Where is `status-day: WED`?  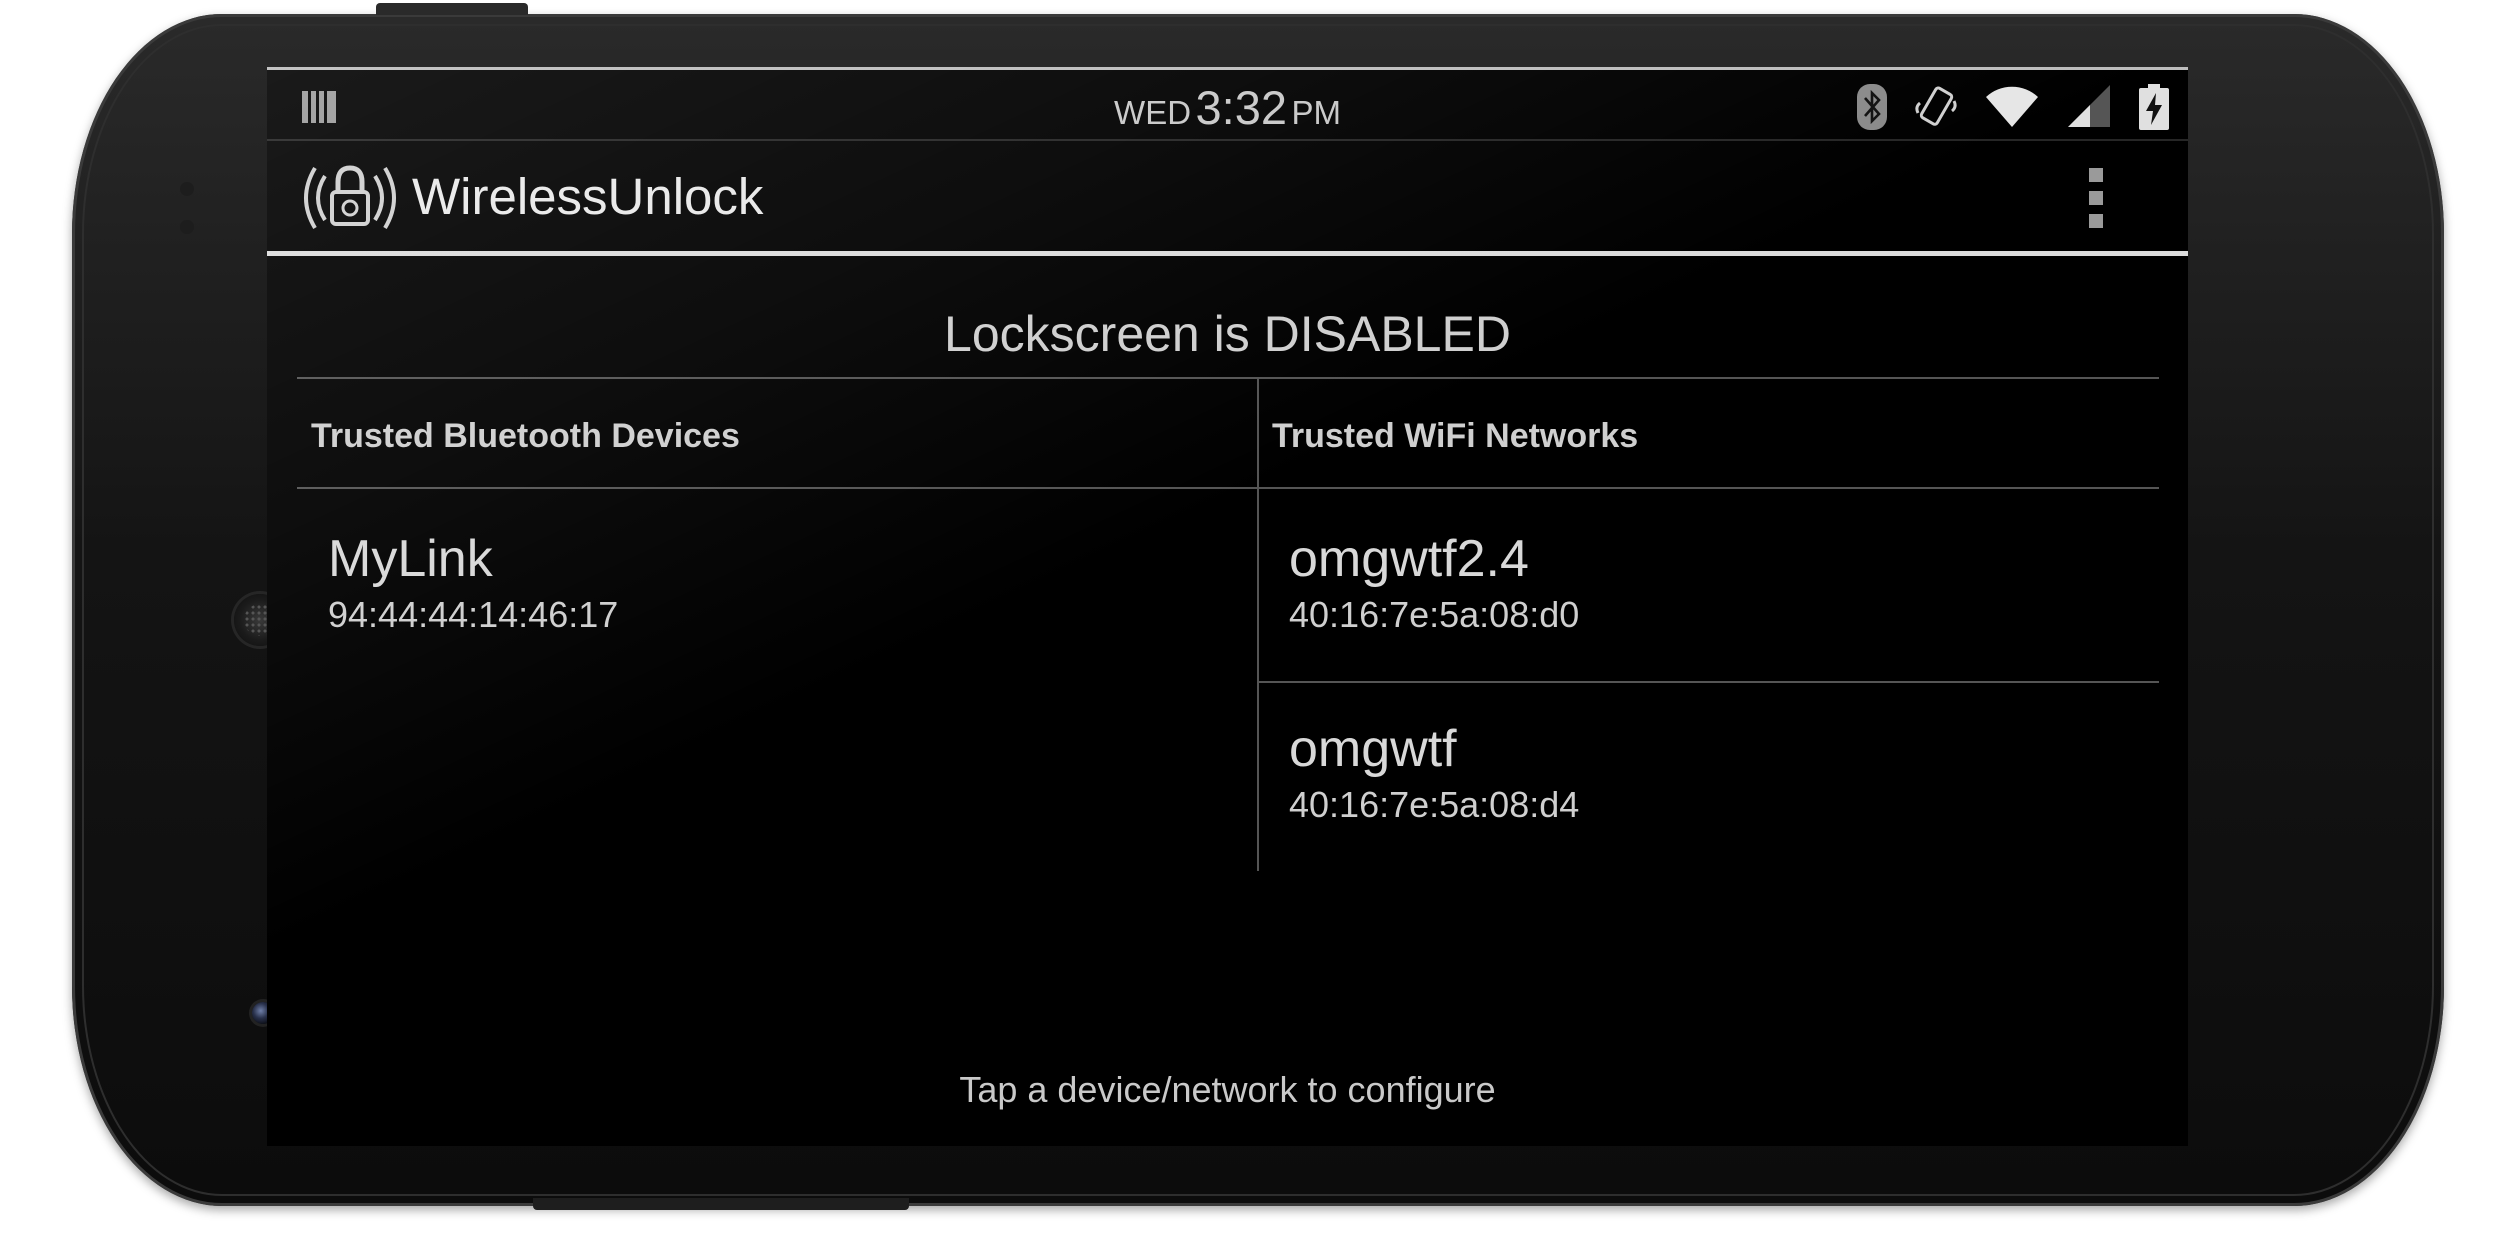
status-day: WED is located at coordinates (1153, 112).